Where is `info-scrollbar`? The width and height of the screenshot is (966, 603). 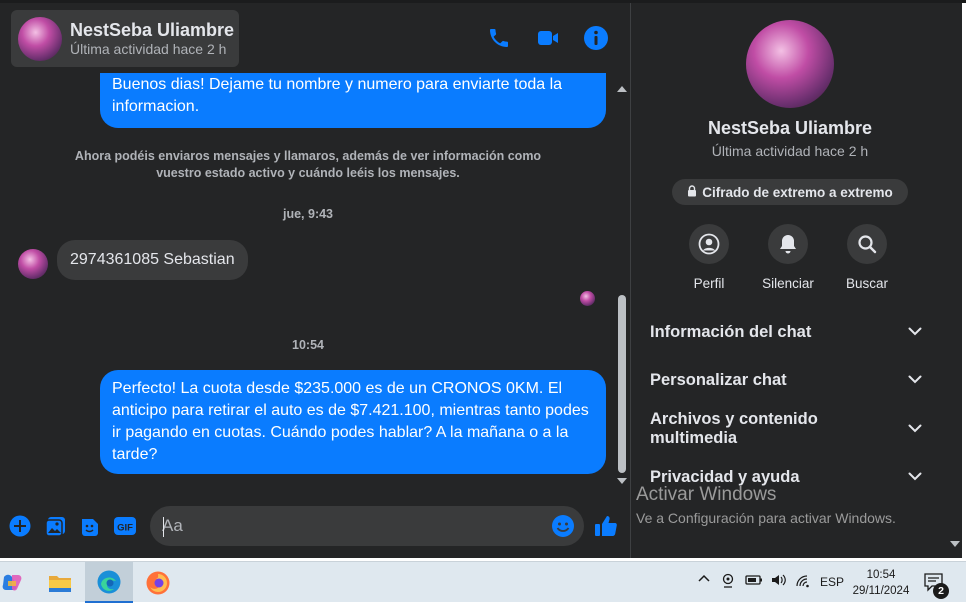
info-scrollbar is located at coordinates (954, 280).